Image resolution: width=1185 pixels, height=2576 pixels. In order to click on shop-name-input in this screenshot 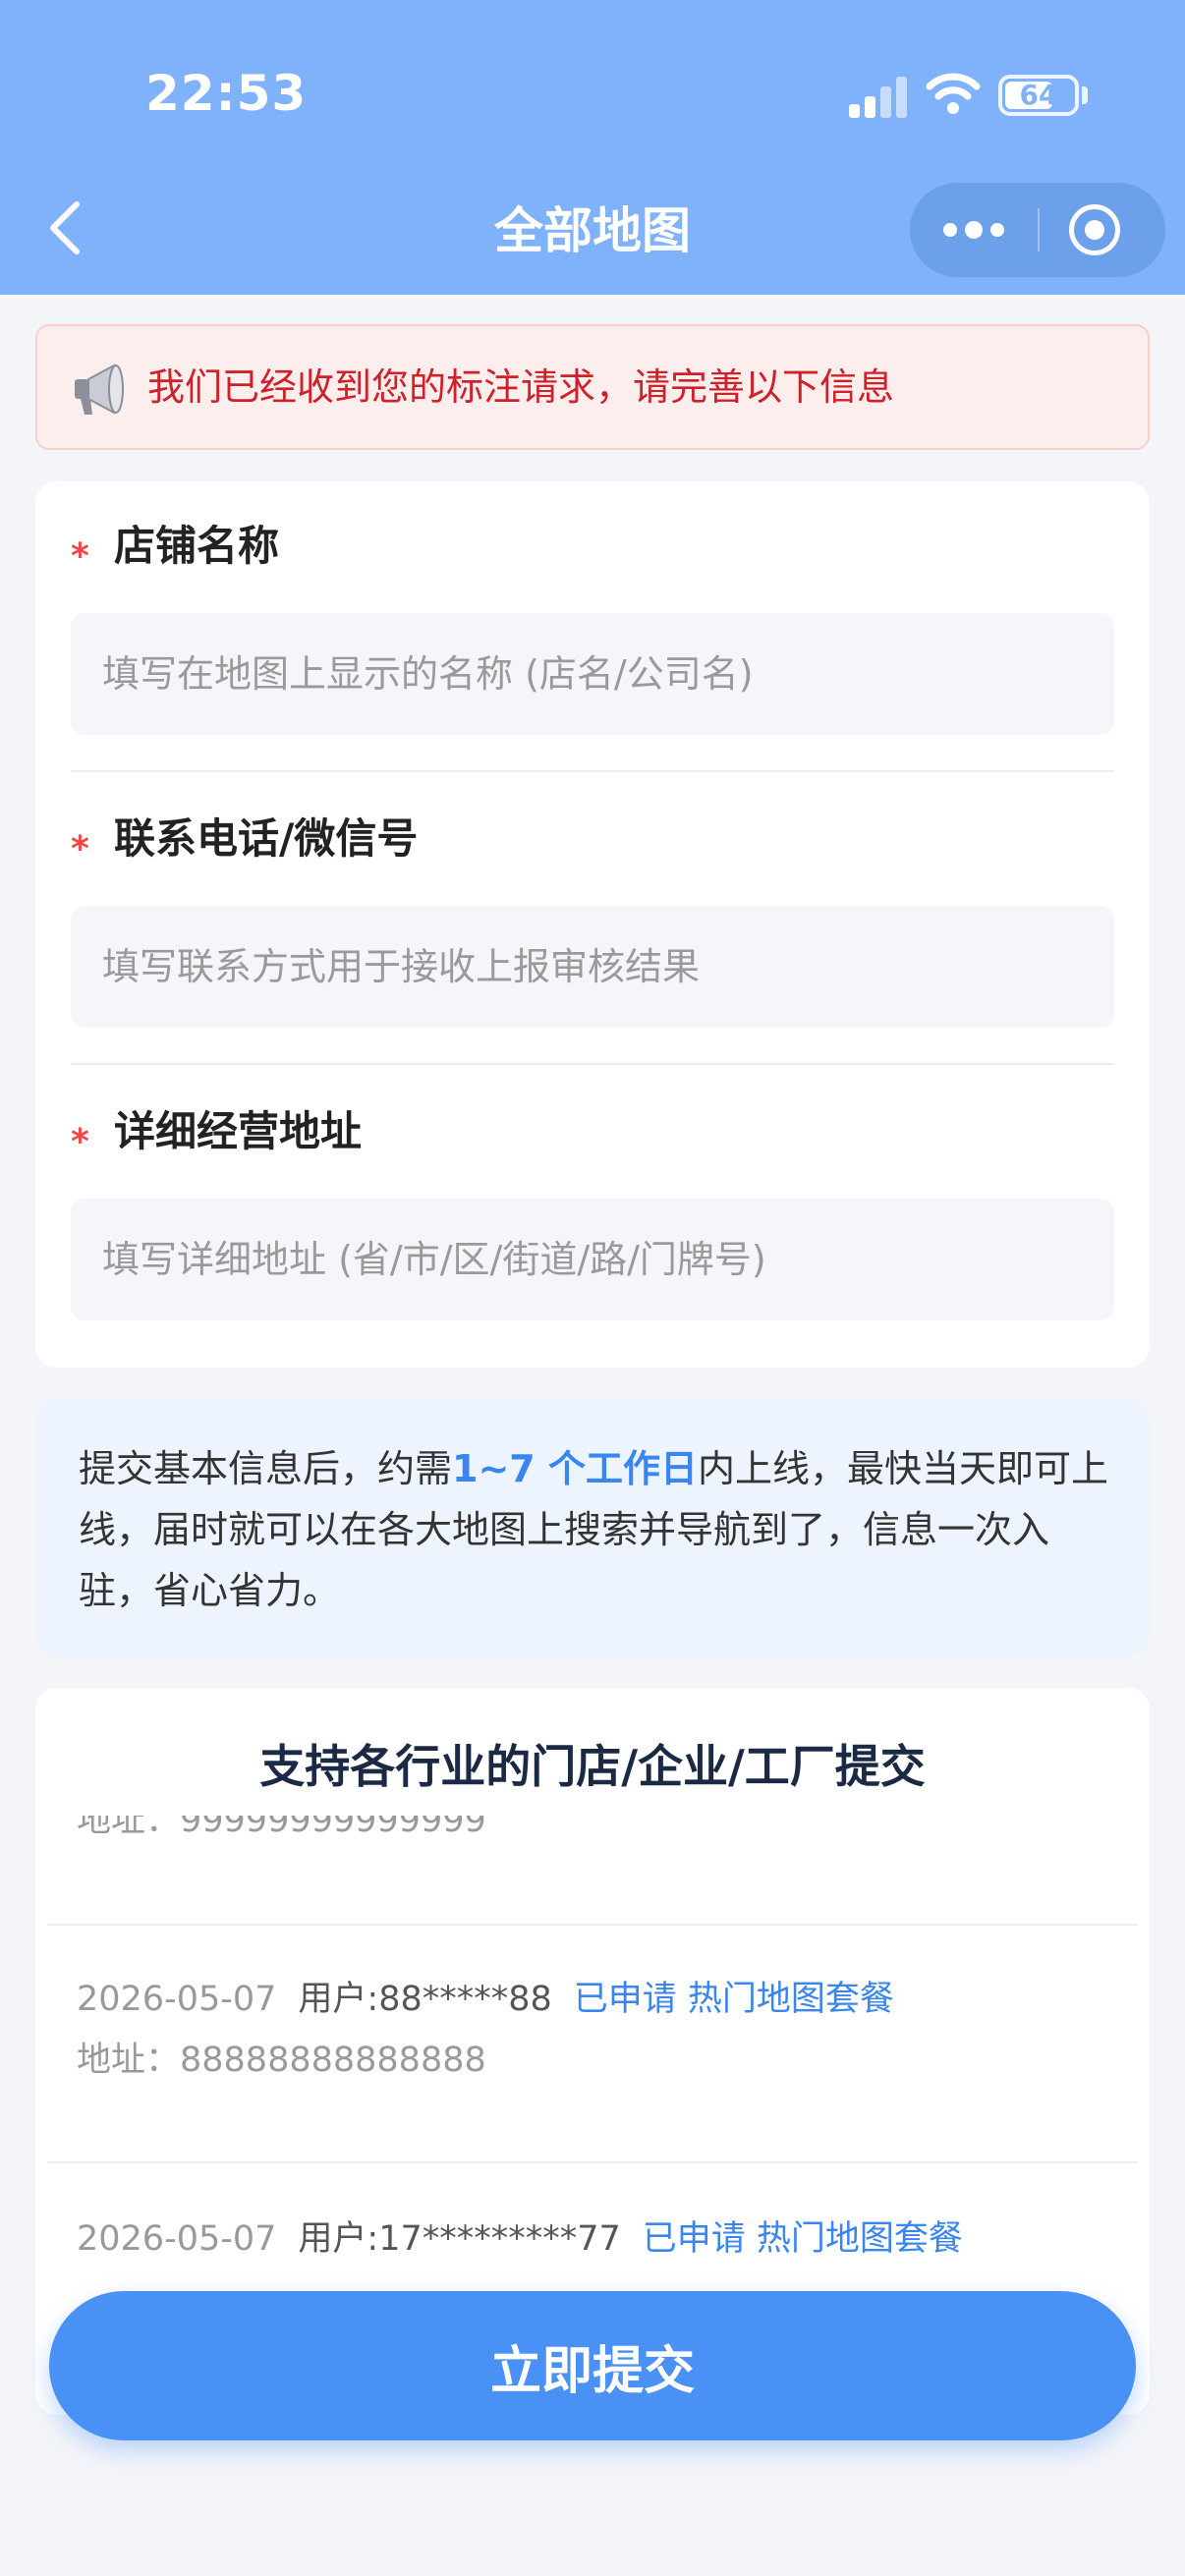, I will do `click(592, 674)`.